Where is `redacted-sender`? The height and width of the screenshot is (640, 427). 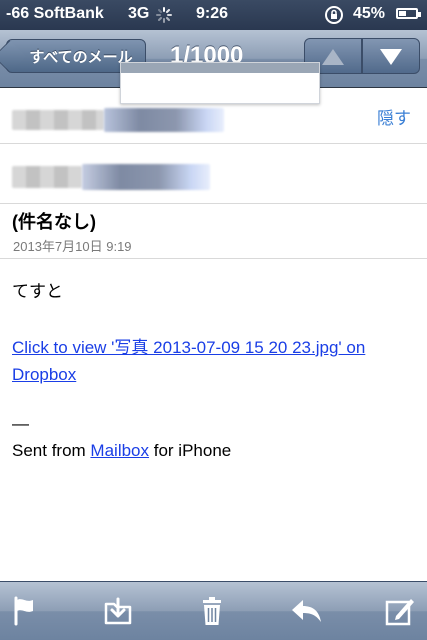 redacted-sender is located at coordinates (58, 120).